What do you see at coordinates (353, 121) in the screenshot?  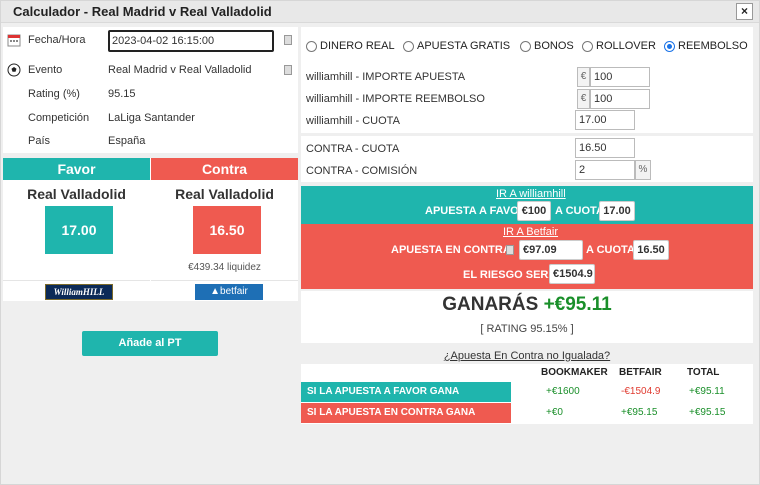 I see `cuota-label: williamhill - CUOTA` at bounding box center [353, 121].